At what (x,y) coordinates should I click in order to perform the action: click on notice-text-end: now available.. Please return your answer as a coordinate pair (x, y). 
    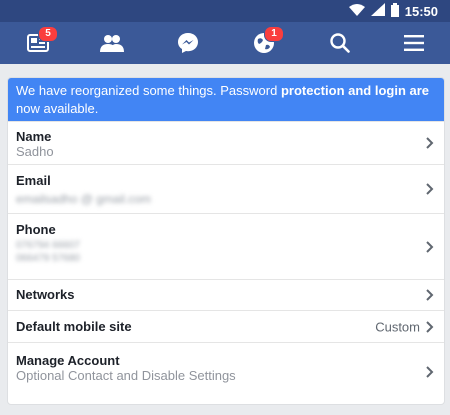
    Looking at the image, I should click on (57, 108).